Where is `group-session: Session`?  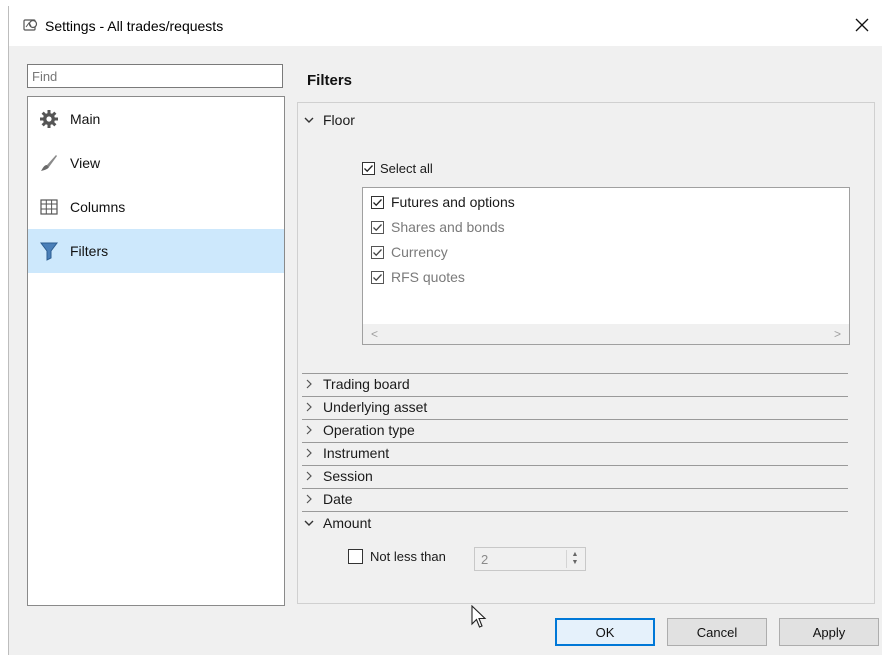 group-session: Session is located at coordinates (337, 476).